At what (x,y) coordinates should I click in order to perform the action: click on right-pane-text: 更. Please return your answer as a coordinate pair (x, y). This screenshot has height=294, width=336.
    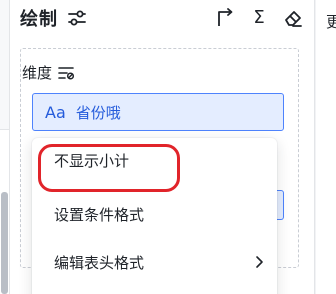
    Looking at the image, I should click on (331, 22).